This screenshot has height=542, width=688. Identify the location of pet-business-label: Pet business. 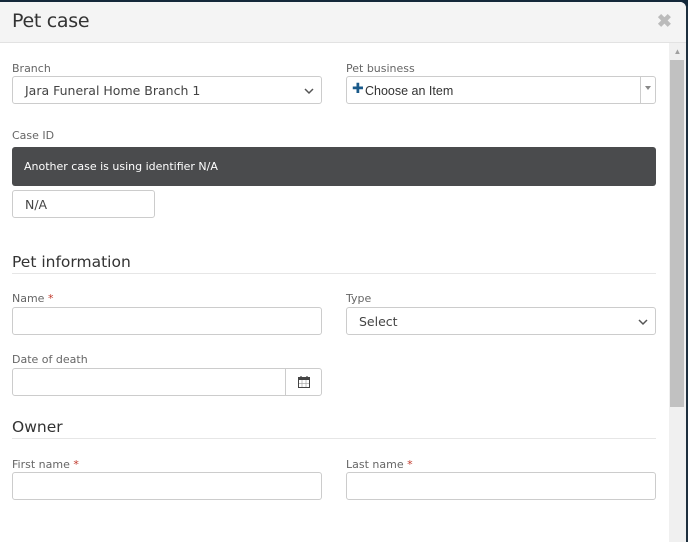
(380, 68).